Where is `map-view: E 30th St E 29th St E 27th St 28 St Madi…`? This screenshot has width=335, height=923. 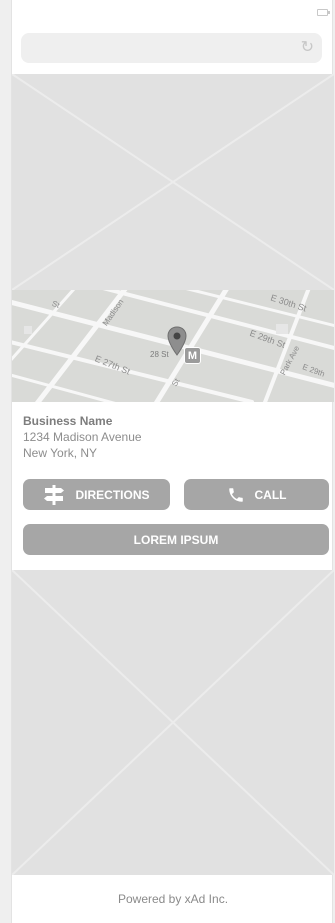
map-view: E 30th St E 29th St E 27th St 28 St Madi… is located at coordinates (173, 346).